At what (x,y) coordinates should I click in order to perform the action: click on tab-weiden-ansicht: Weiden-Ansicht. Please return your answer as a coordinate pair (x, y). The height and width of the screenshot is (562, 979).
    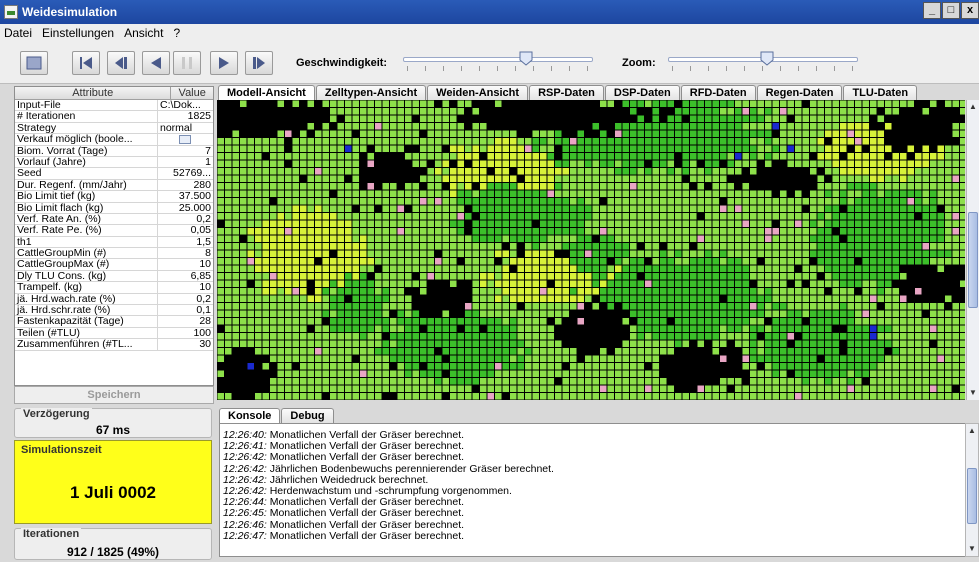
    Looking at the image, I should click on (478, 92).